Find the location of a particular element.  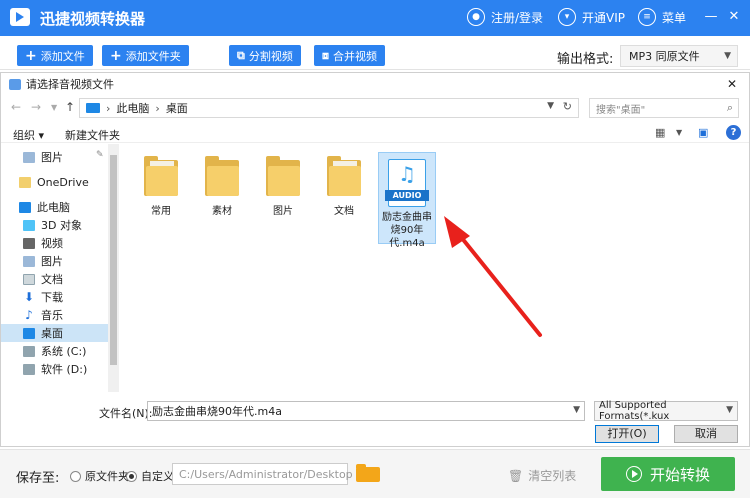

layers-icon: ≡ is located at coordinates (647, 17).